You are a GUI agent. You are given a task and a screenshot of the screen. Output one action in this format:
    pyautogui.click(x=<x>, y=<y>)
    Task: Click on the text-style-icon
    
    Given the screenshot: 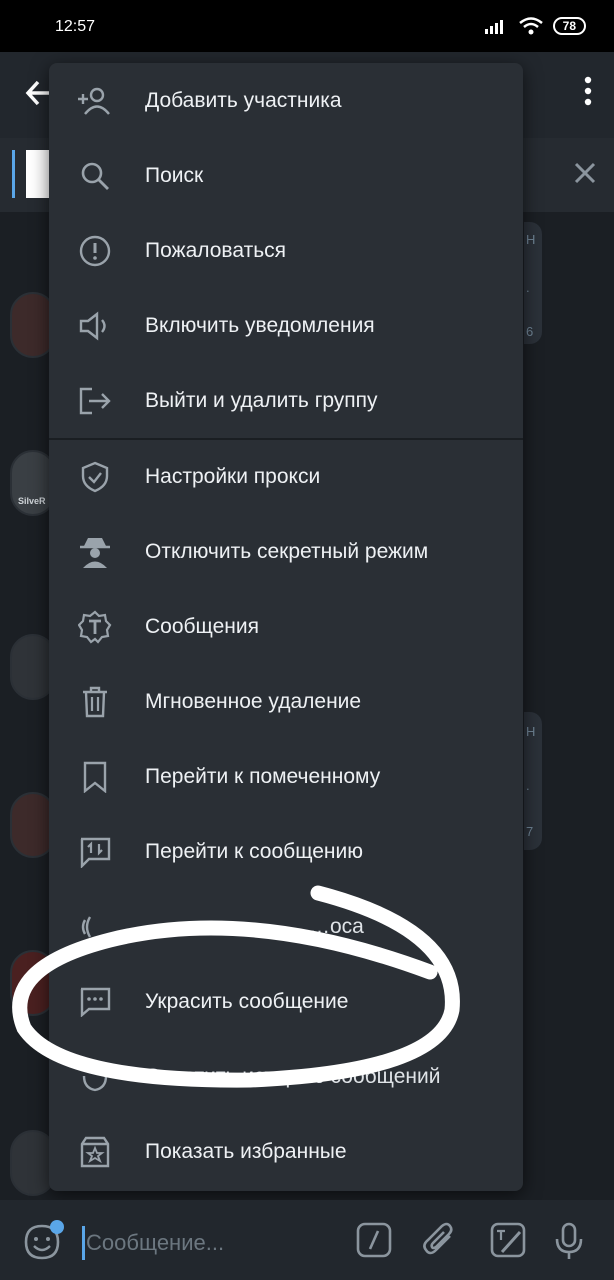 What is the action you would take?
    pyautogui.click(x=508, y=1240)
    